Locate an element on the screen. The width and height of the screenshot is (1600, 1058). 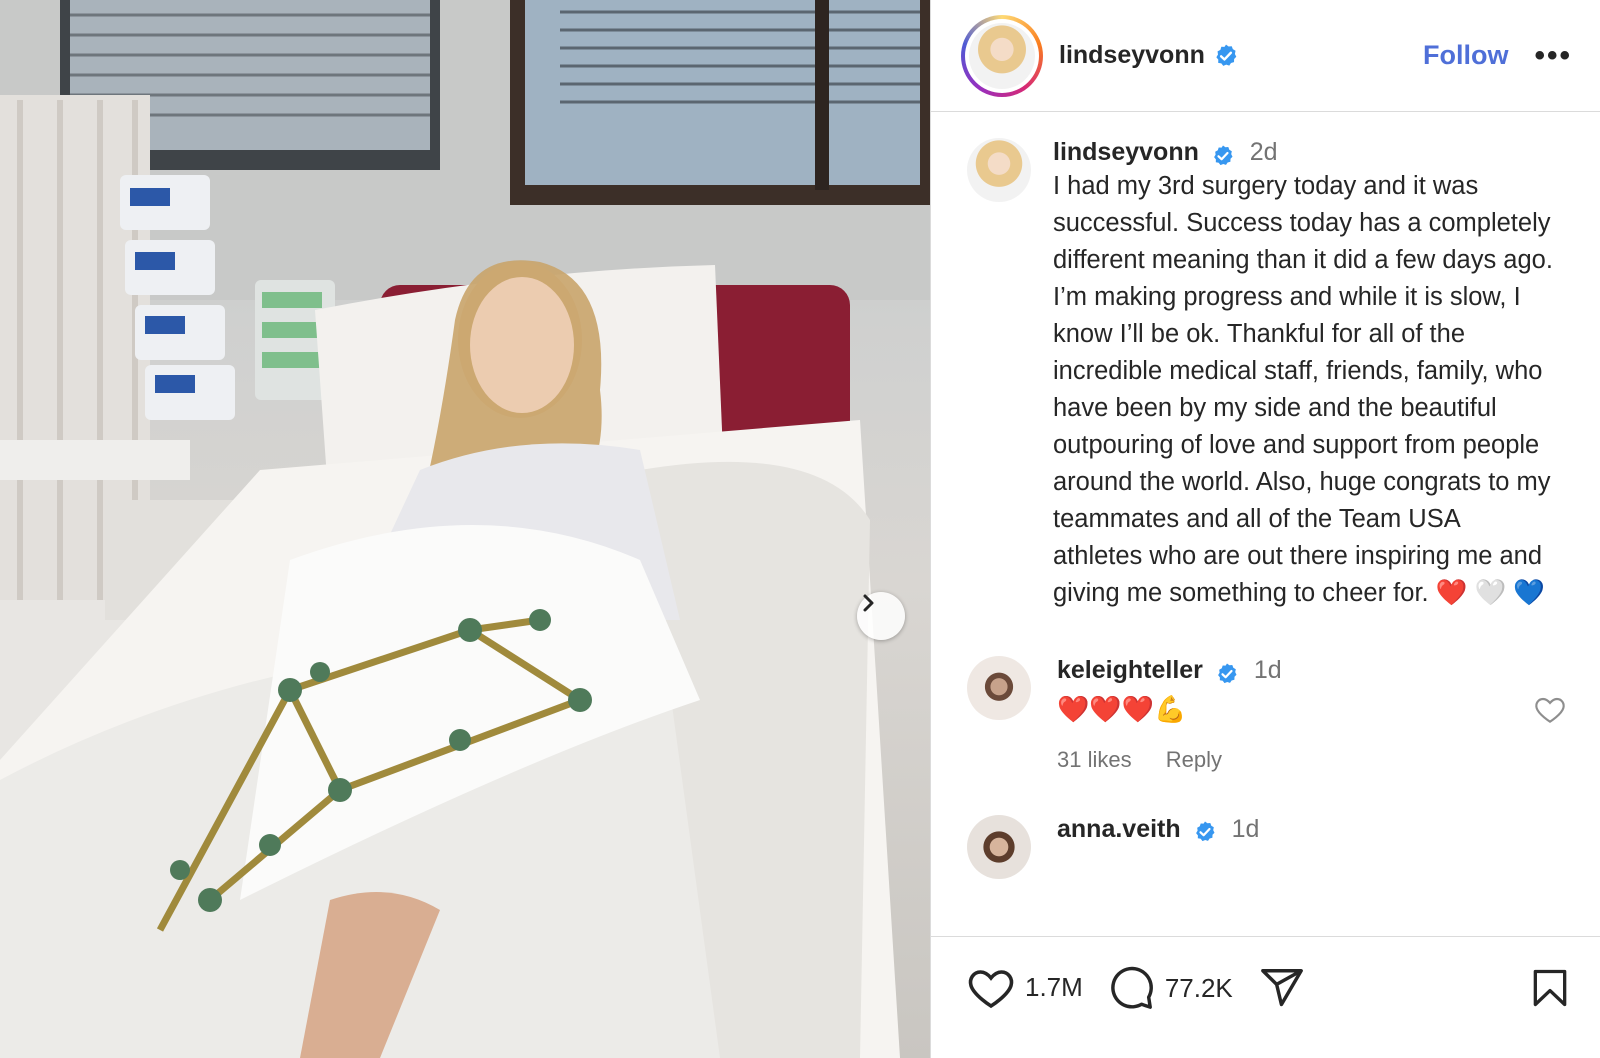
like-comment-icon is located at coordinates (1550, 709).